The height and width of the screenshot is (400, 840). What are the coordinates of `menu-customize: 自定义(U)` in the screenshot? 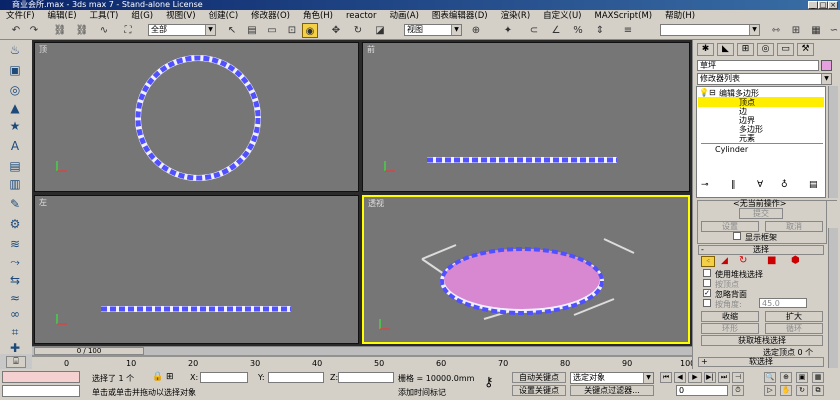 It's located at (559, 16).